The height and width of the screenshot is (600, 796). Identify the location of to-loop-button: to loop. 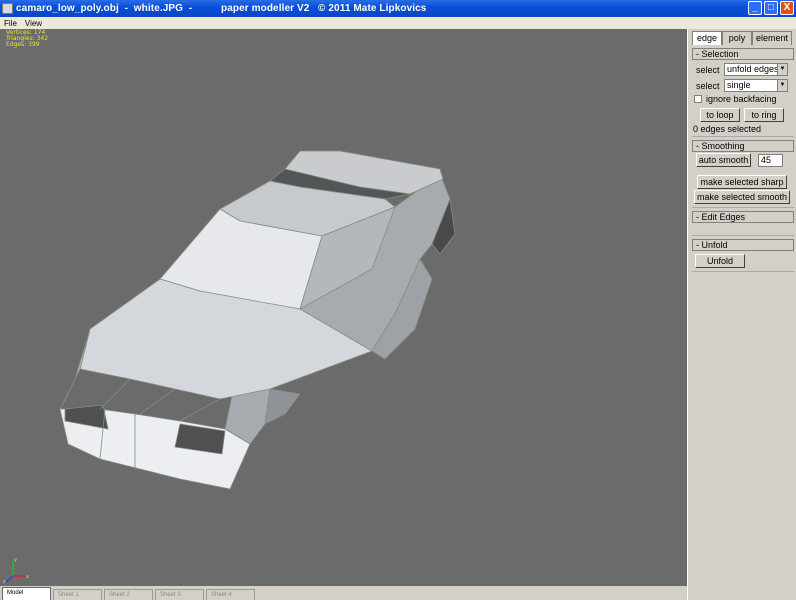
(720, 115).